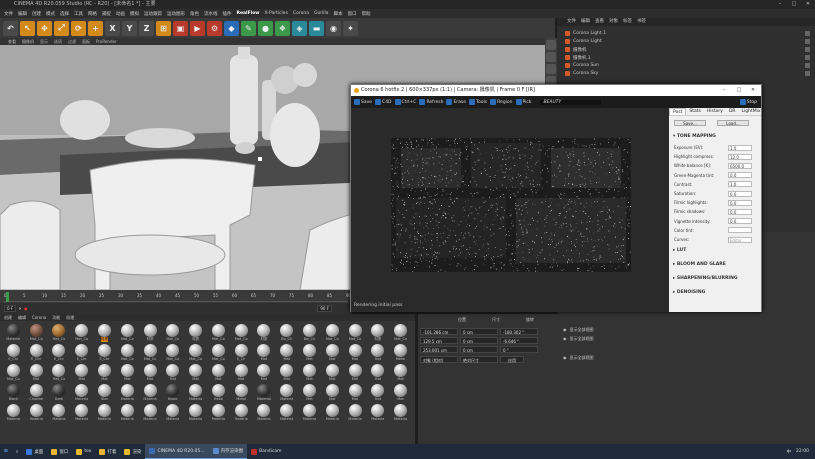 This screenshot has height=459, width=815. What do you see at coordinates (724, 90) in the screenshot?
I see `minimize-icon: –` at bounding box center [724, 90].